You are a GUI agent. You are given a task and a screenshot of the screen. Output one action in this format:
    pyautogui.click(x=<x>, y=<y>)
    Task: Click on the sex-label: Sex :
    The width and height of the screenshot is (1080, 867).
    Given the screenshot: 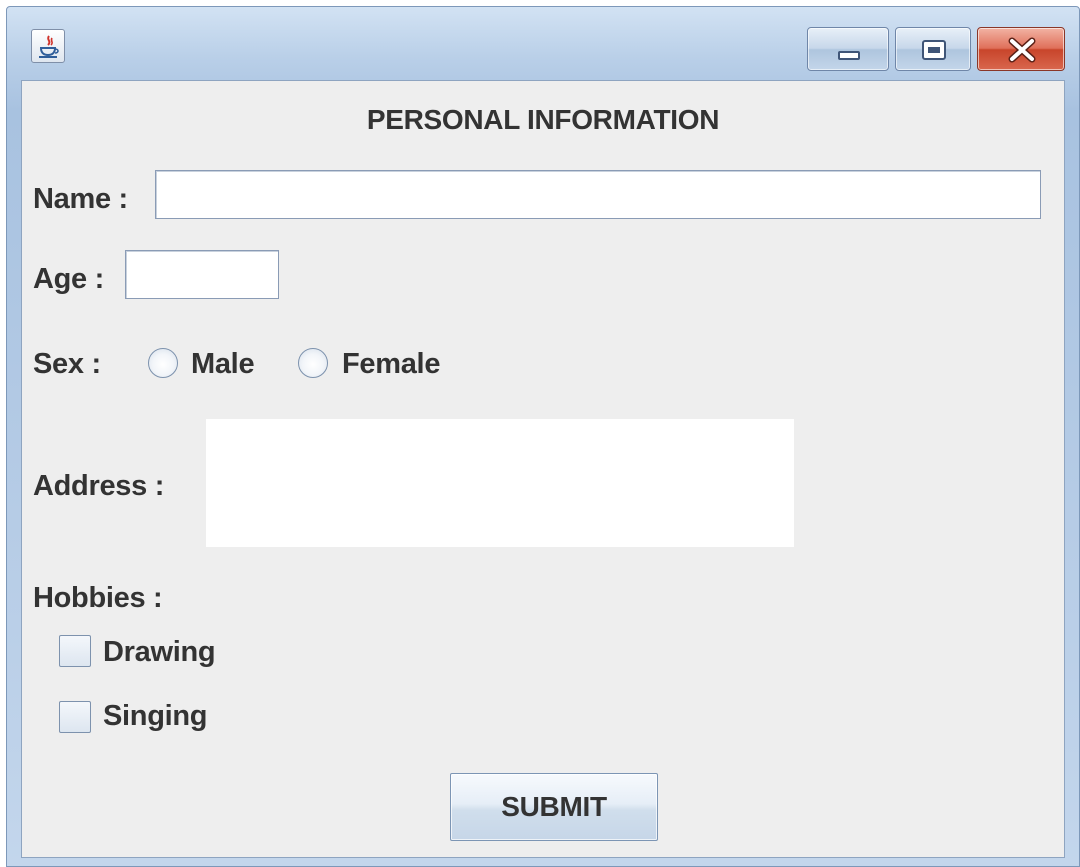 What is the action you would take?
    pyautogui.click(x=67, y=364)
    